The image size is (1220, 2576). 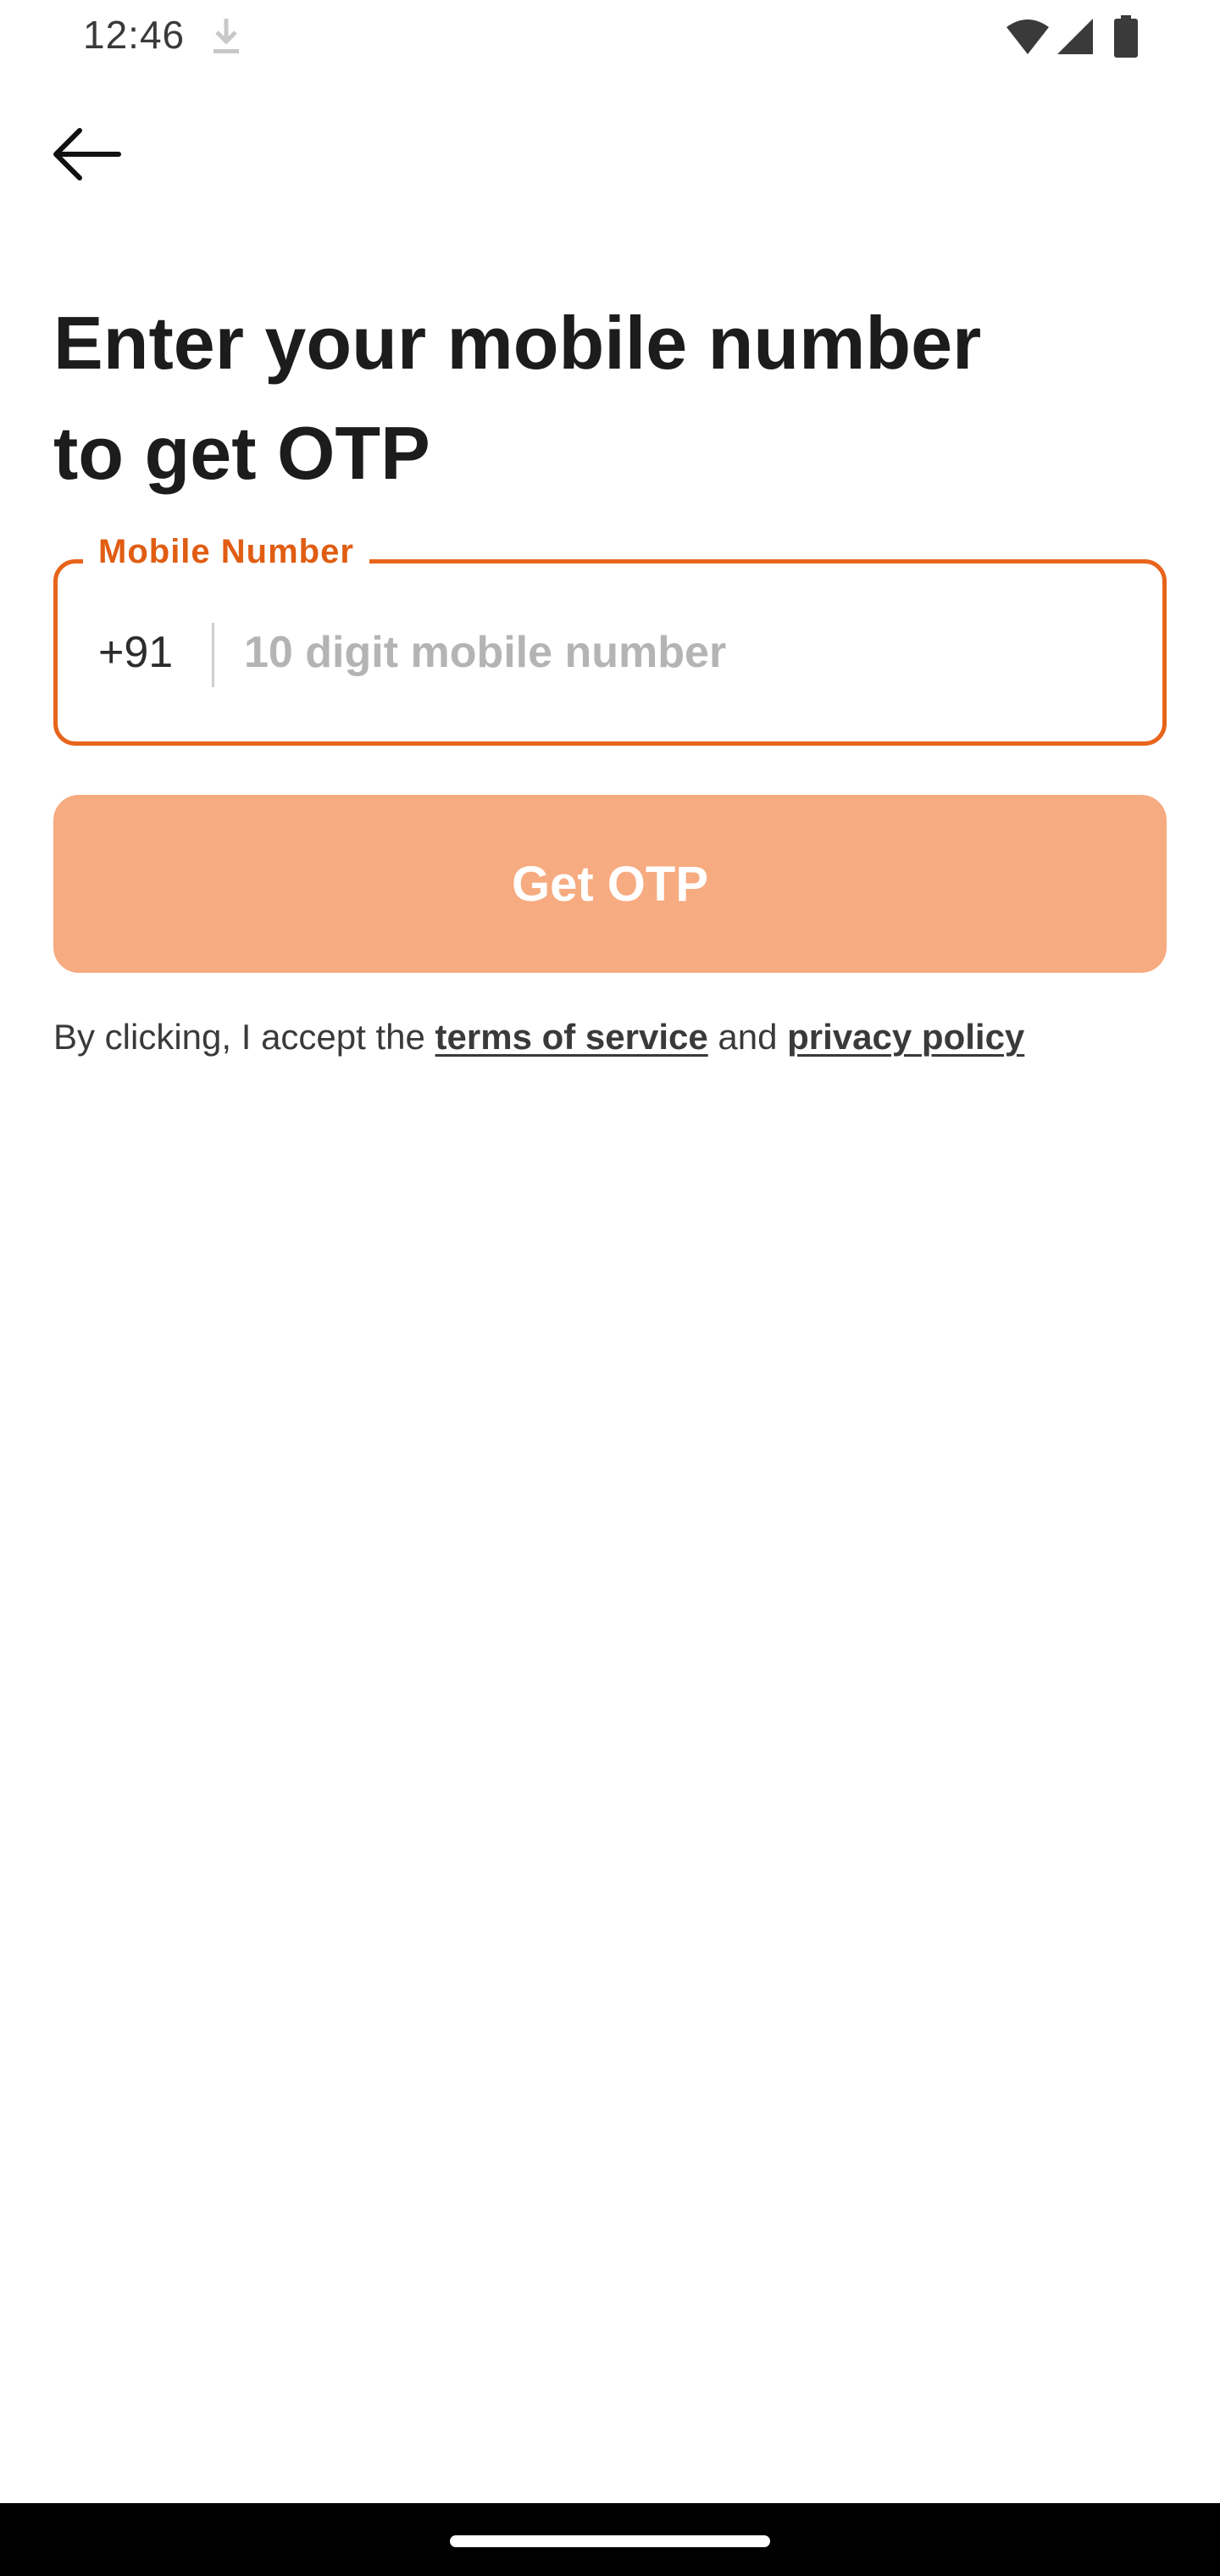 What do you see at coordinates (684, 652) in the screenshot?
I see `mobile-number-input` at bounding box center [684, 652].